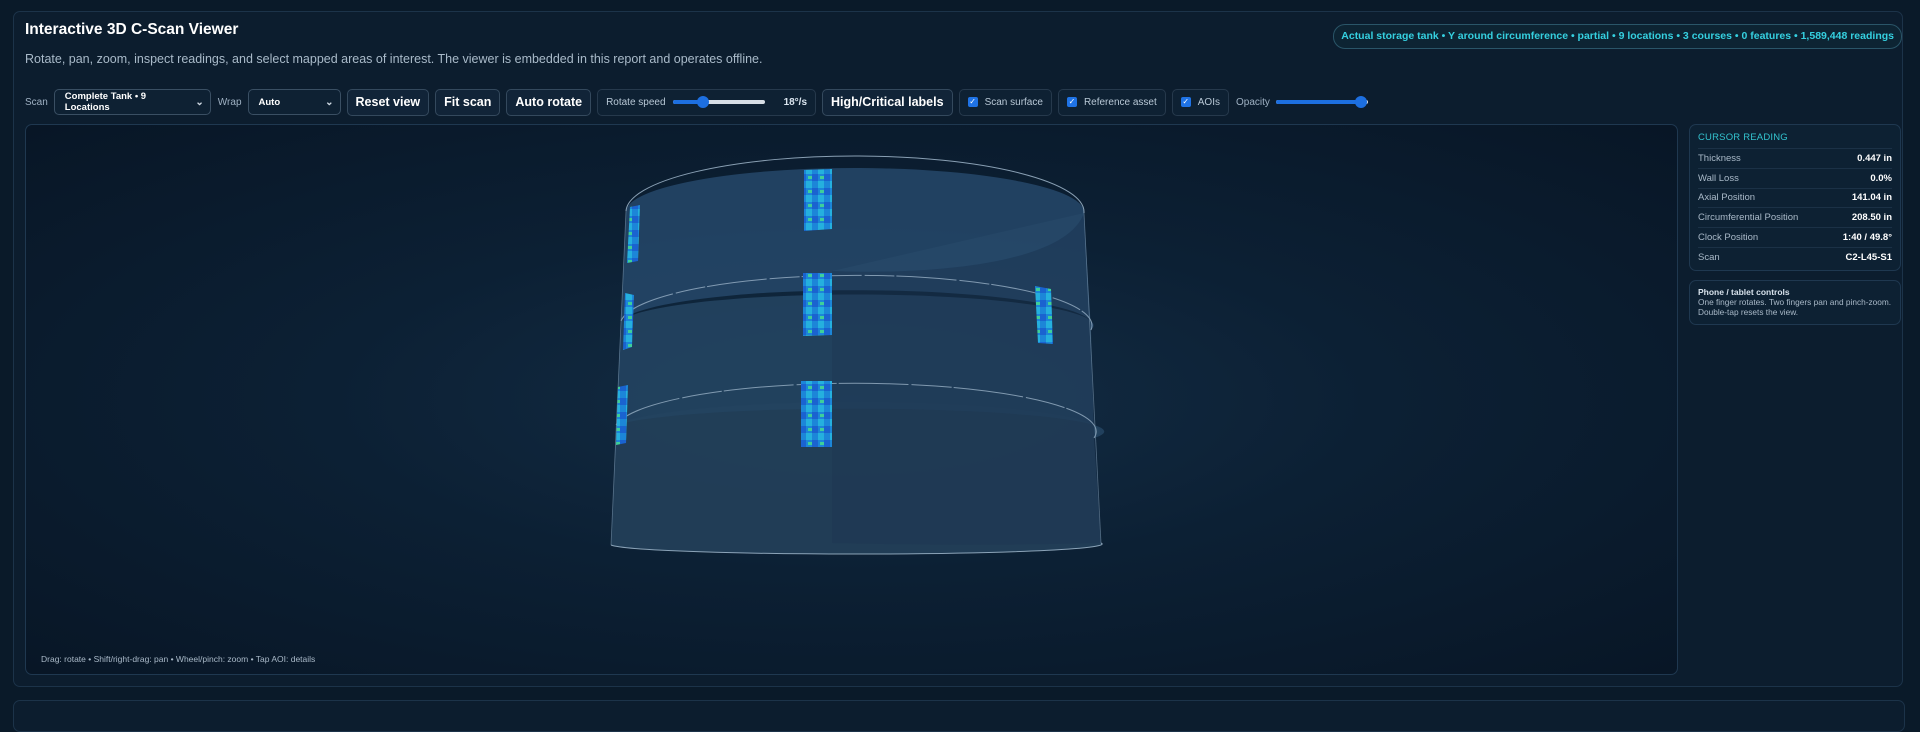 The image size is (1920, 732). Describe the element at coordinates (1253, 102) in the screenshot. I see `opacity-label: Opacity` at that location.